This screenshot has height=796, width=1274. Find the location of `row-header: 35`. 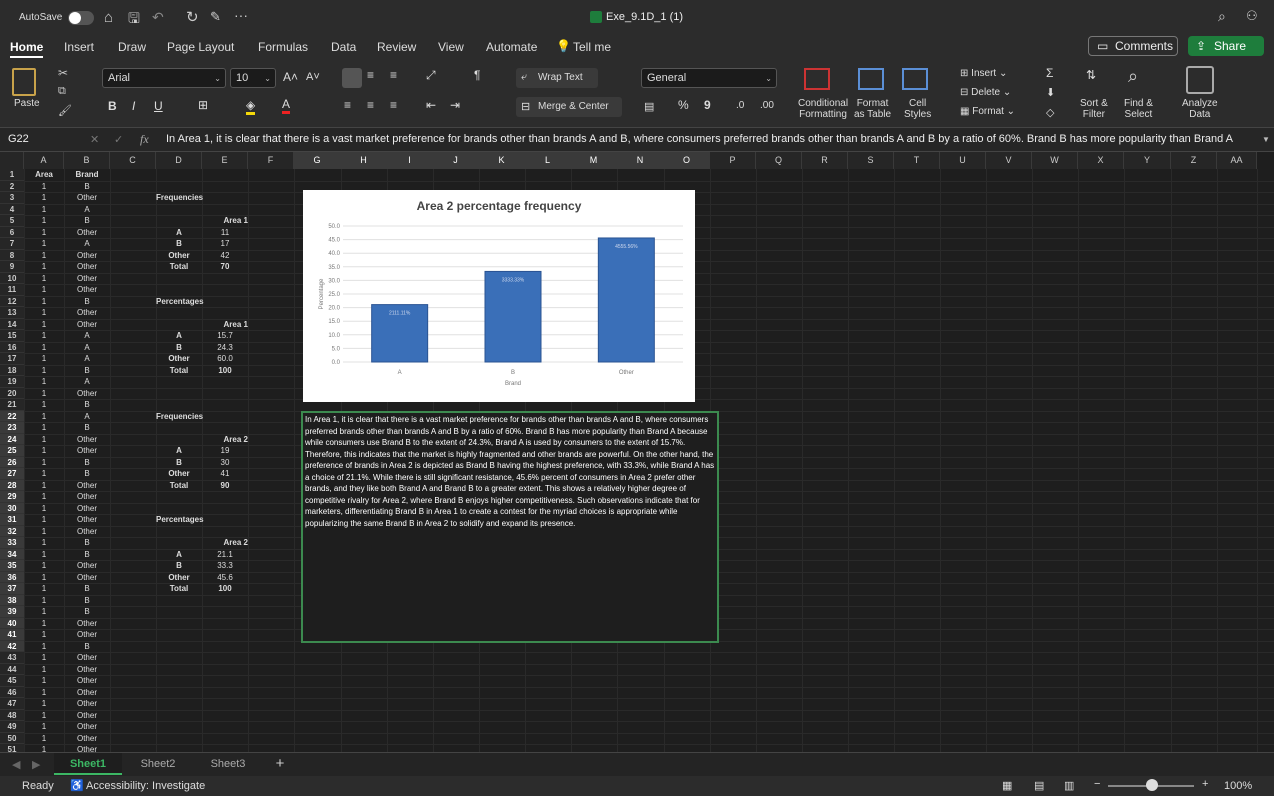

row-header: 35 is located at coordinates (12, 566).